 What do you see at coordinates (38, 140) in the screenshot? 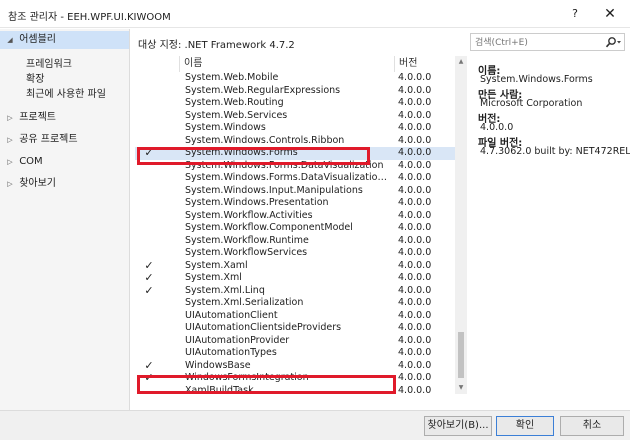
I see `sidebar-item-shared-projects: ▷ 공유 프로젝트` at bounding box center [38, 140].